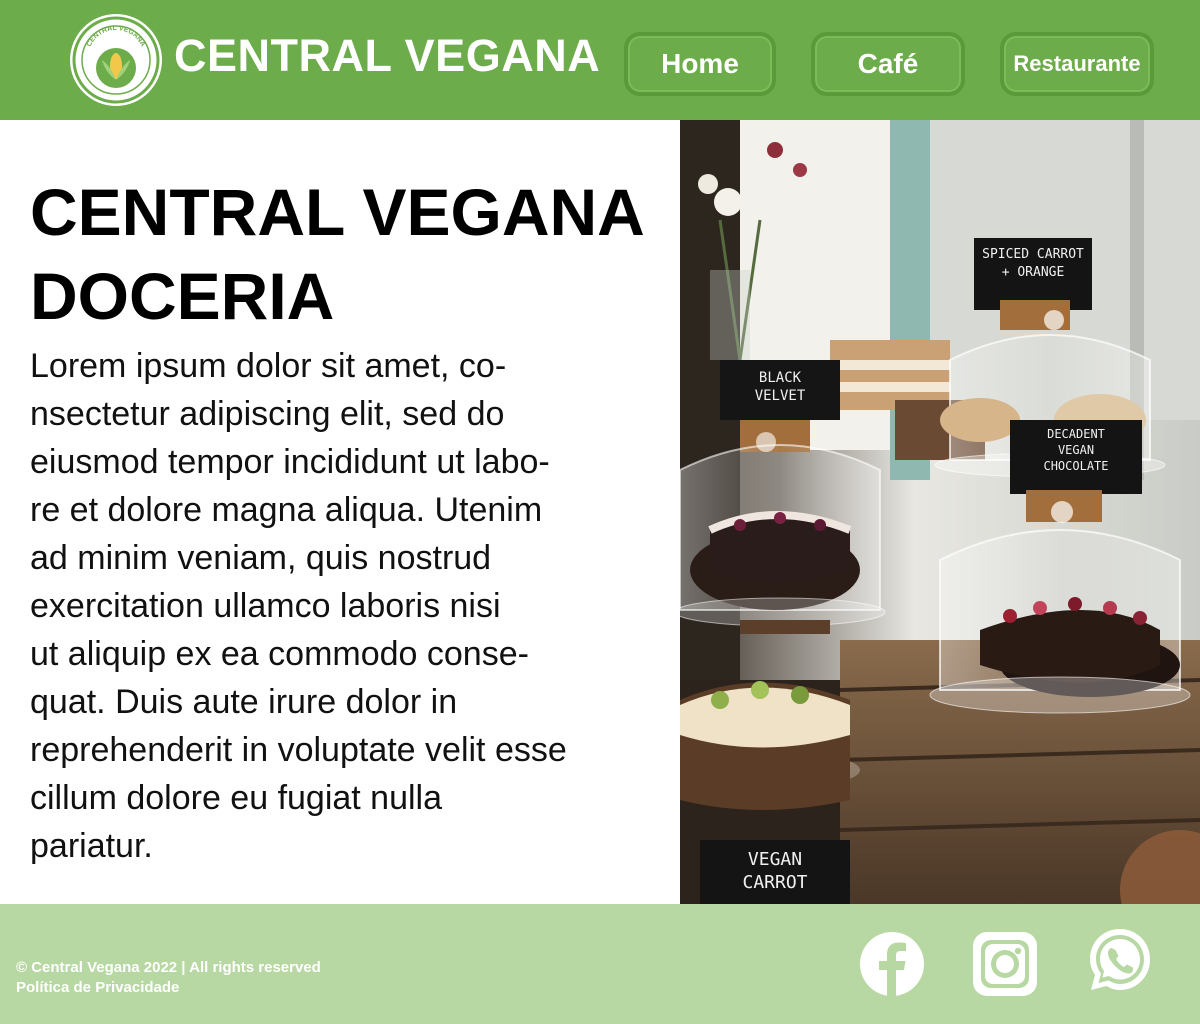  I want to click on paragraph-line: ad minim veniam, quis nostrud, so click(261, 558).